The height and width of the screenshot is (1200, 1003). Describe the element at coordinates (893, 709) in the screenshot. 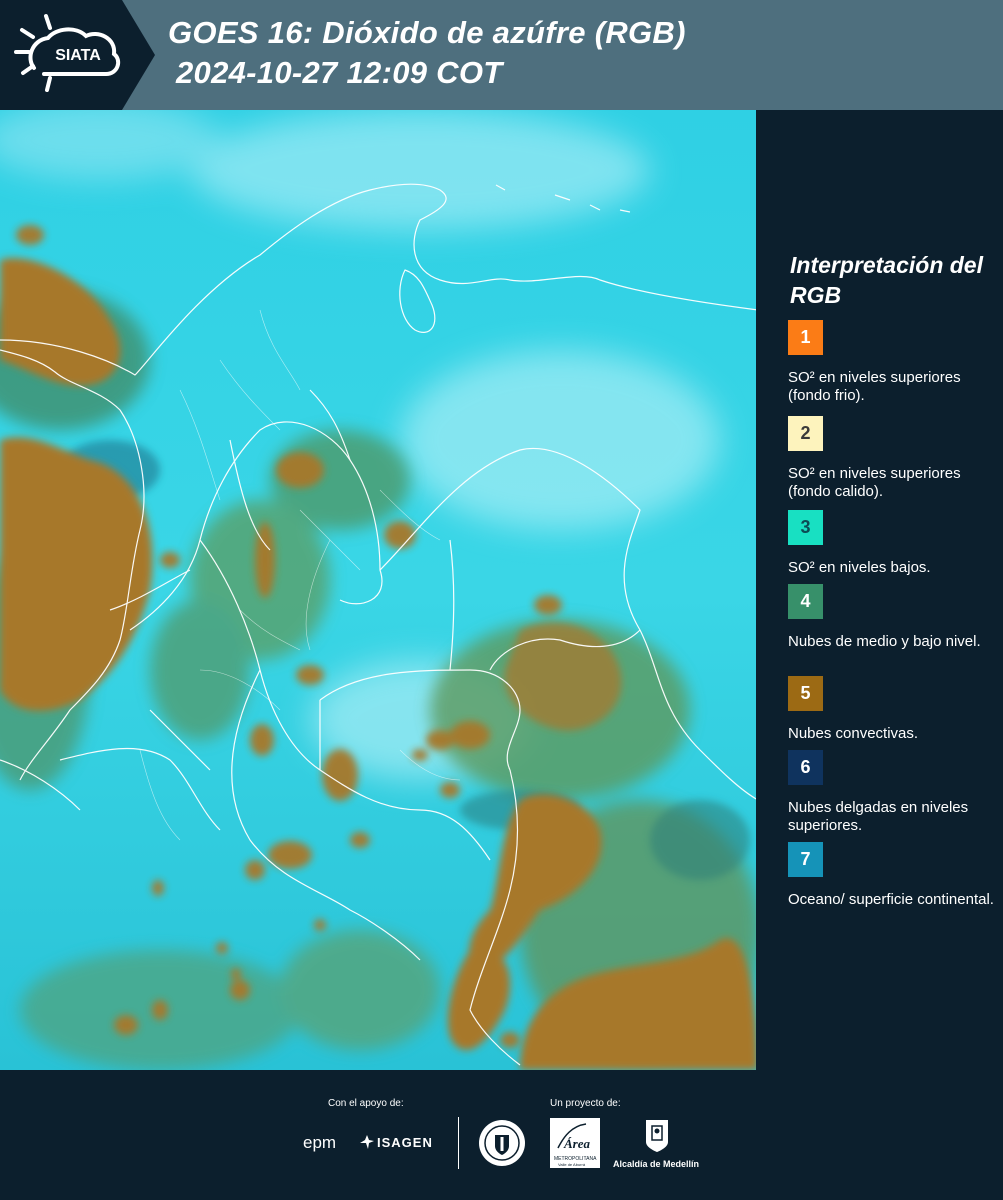

I see `legend-item-5: 5 Nubes convectivas.` at that location.